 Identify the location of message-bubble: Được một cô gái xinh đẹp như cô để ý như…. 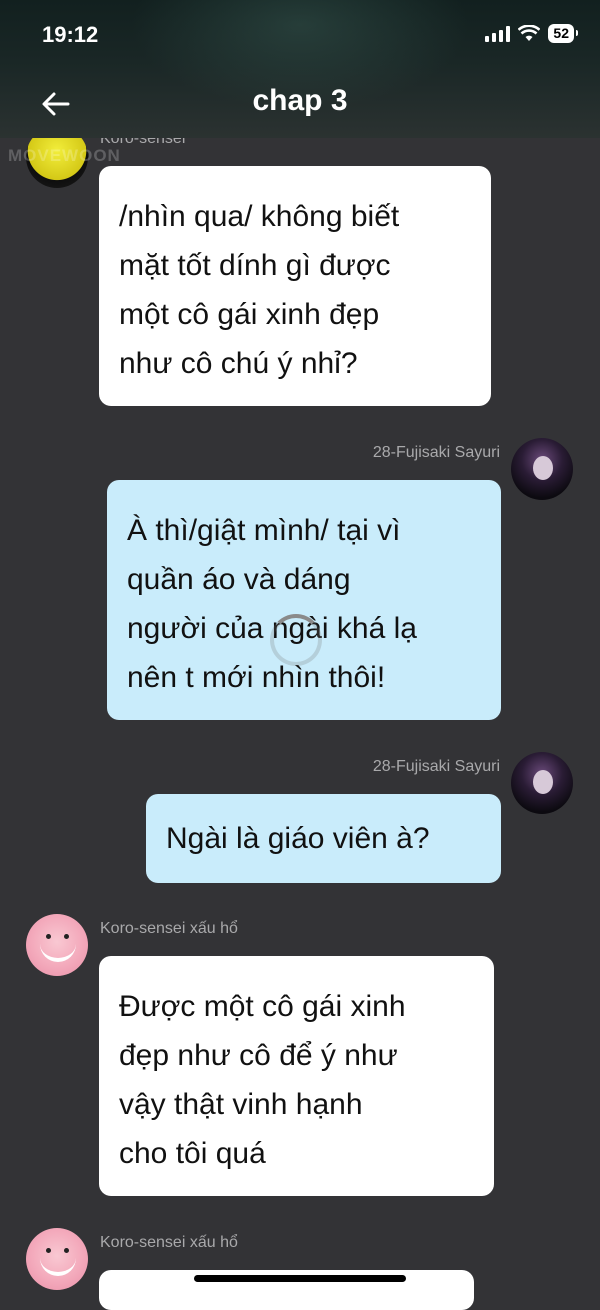
(296, 1076).